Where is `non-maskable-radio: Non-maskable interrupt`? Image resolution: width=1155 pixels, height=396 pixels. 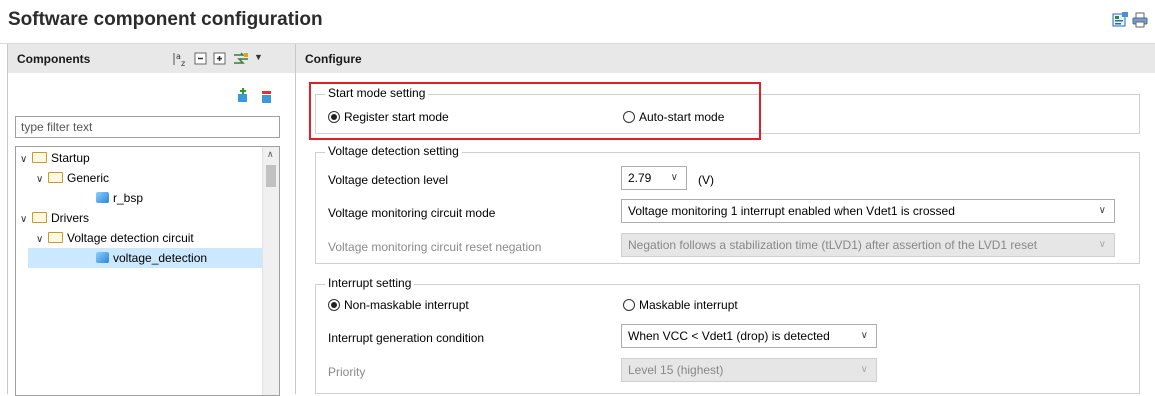
non-maskable-radio: Non-maskable interrupt is located at coordinates (398, 305).